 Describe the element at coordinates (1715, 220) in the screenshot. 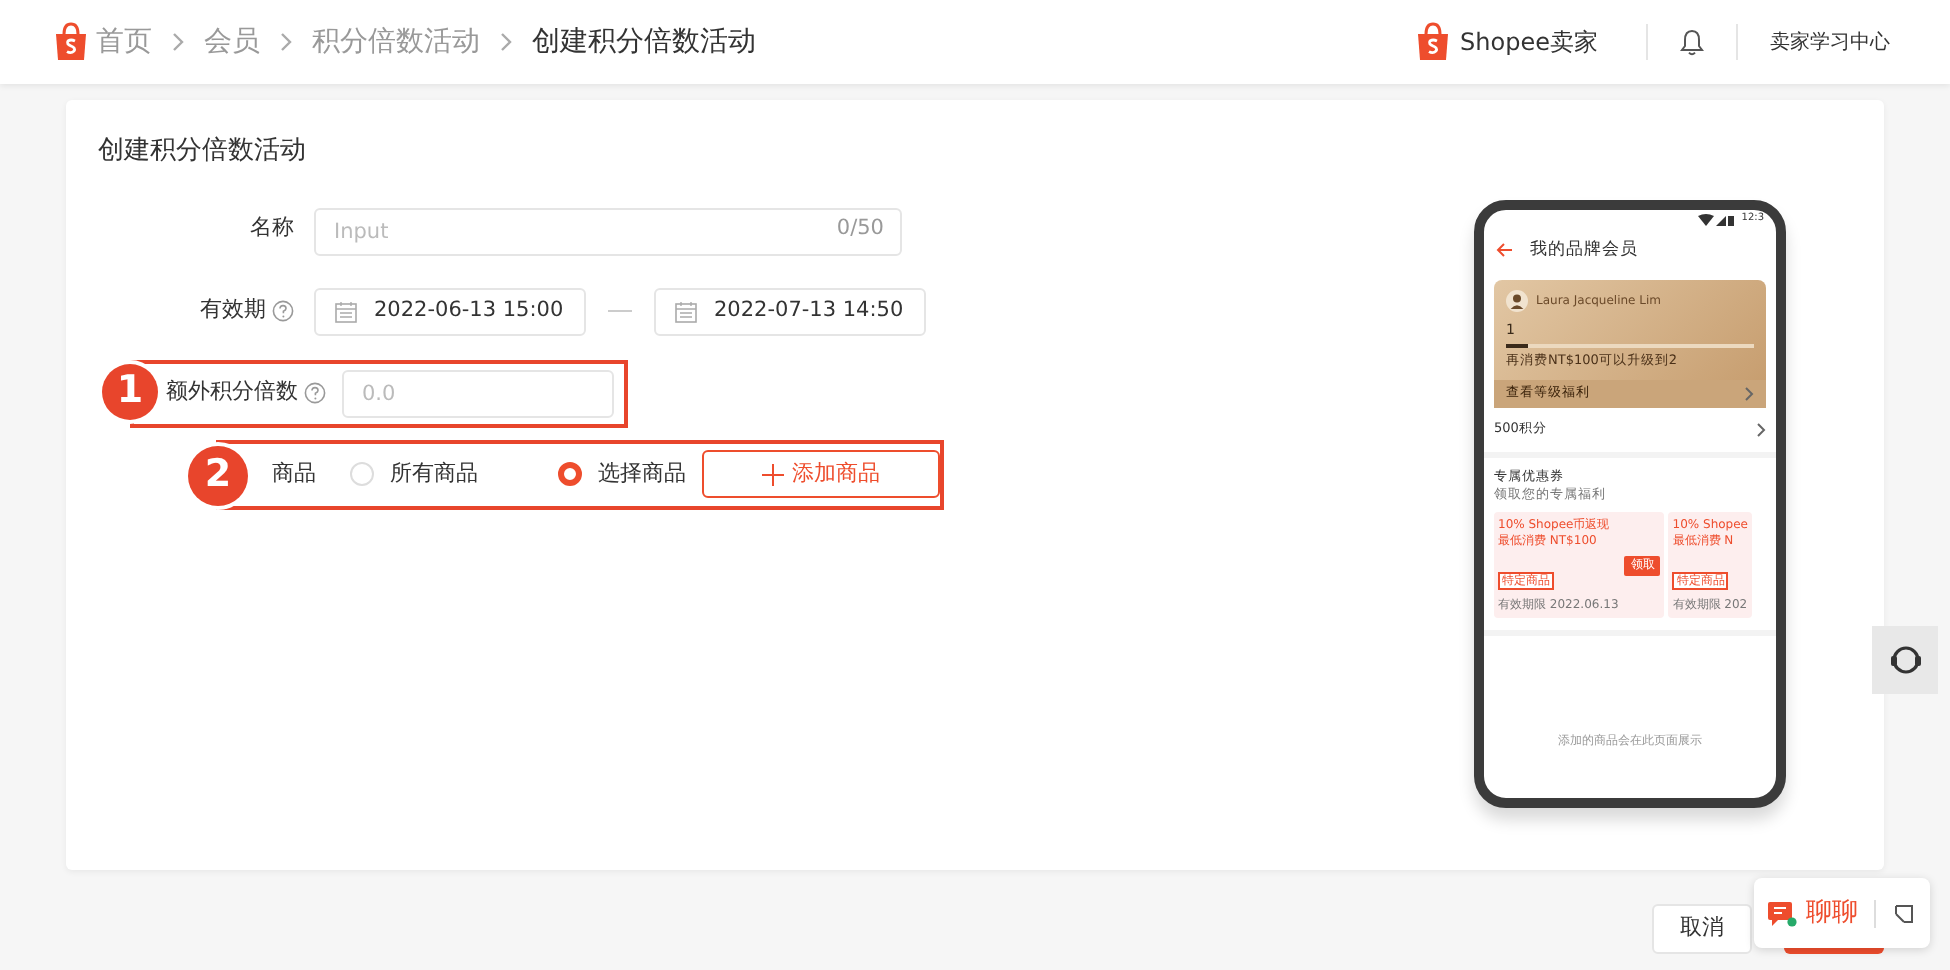

I see `status-icons-drawing` at that location.